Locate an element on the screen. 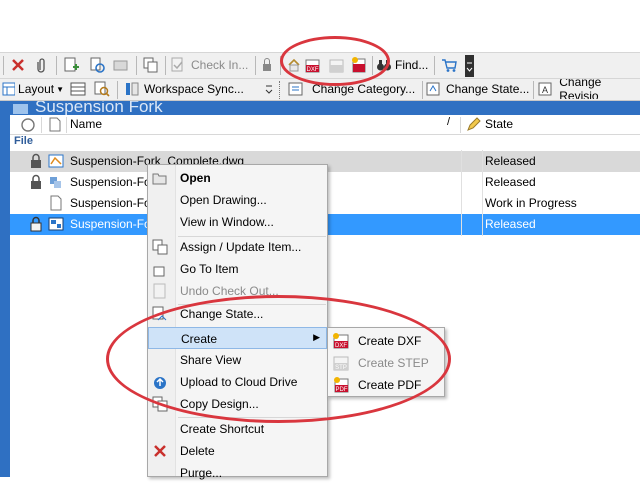 Image resolution: width=640 pixels, height=484 pixels. create-pdf-toolbar-button is located at coordinates (359, 65).